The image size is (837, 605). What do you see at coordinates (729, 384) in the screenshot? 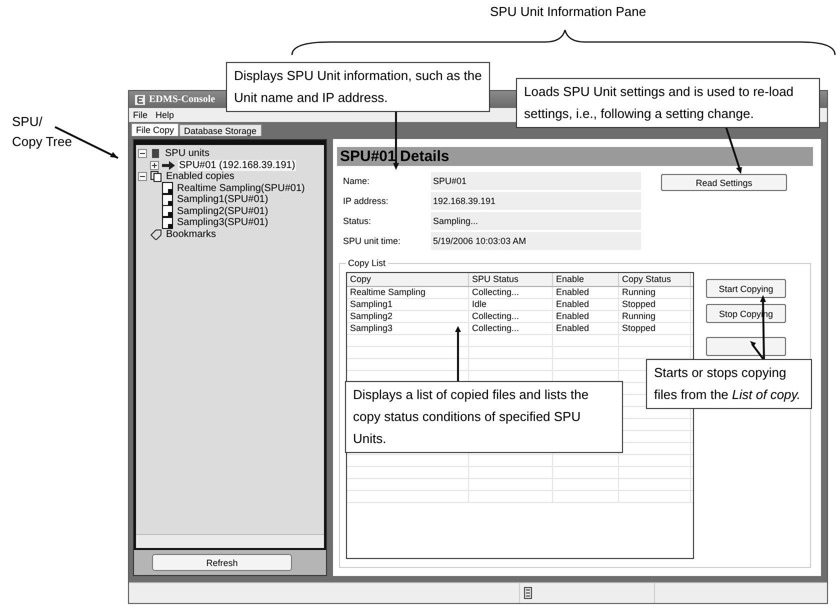
I see `callout: Starts or stops copying files from the List of copy.` at bounding box center [729, 384].